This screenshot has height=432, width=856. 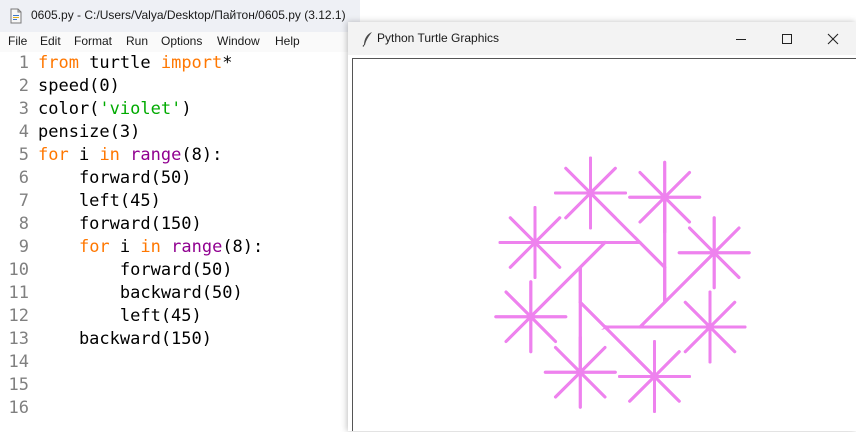 I want to click on menu-file: File, so click(x=17, y=41).